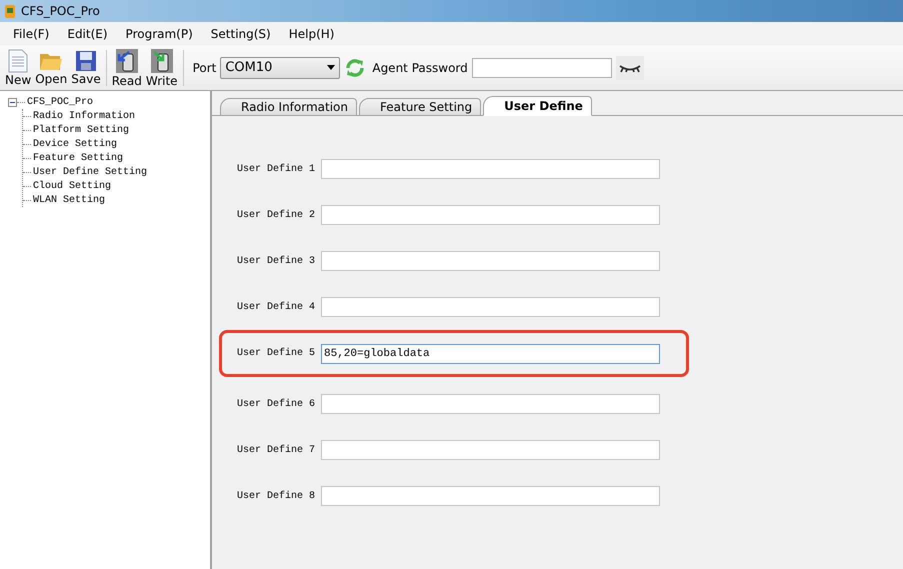 This screenshot has width=903, height=569. What do you see at coordinates (630, 68) in the screenshot?
I see `closed-eye-icon` at bounding box center [630, 68].